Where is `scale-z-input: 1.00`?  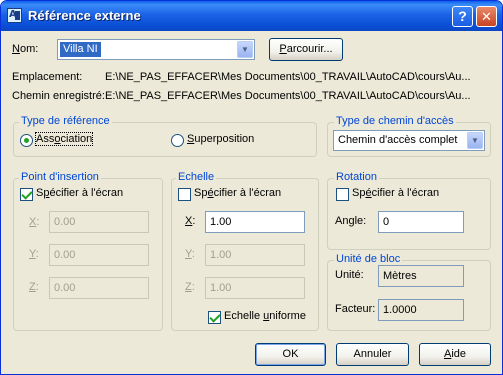
scale-z-input: 1.00 is located at coordinates (255, 288).